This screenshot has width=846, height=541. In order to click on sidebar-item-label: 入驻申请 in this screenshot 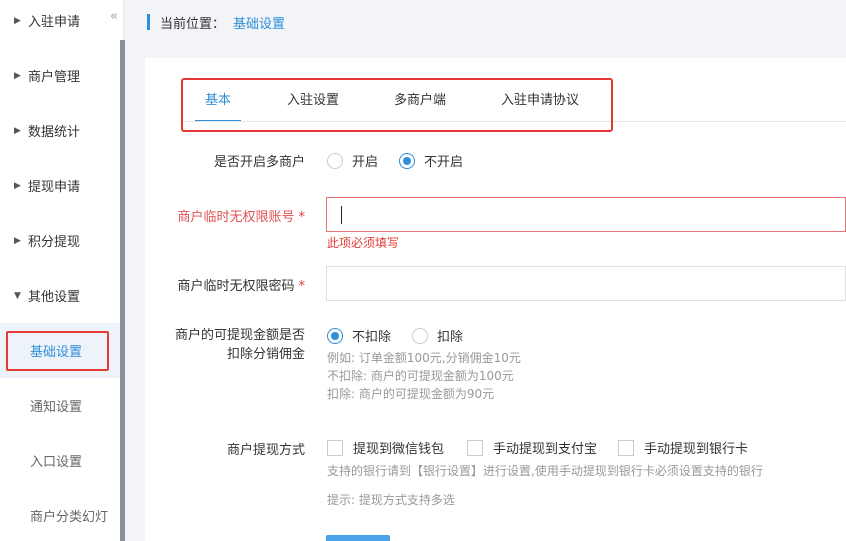, I will do `click(54, 22)`.